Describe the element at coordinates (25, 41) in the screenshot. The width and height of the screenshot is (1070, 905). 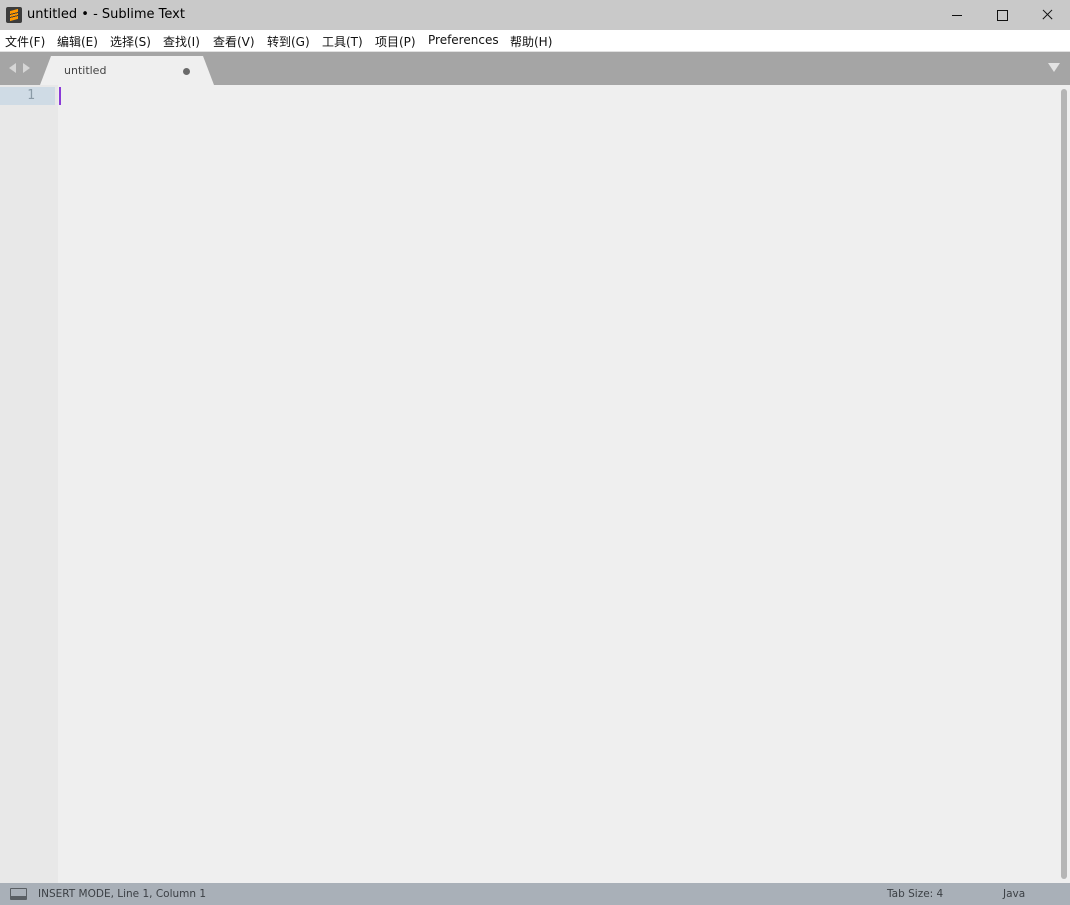
I see `menu-file: 文件(F)` at that location.